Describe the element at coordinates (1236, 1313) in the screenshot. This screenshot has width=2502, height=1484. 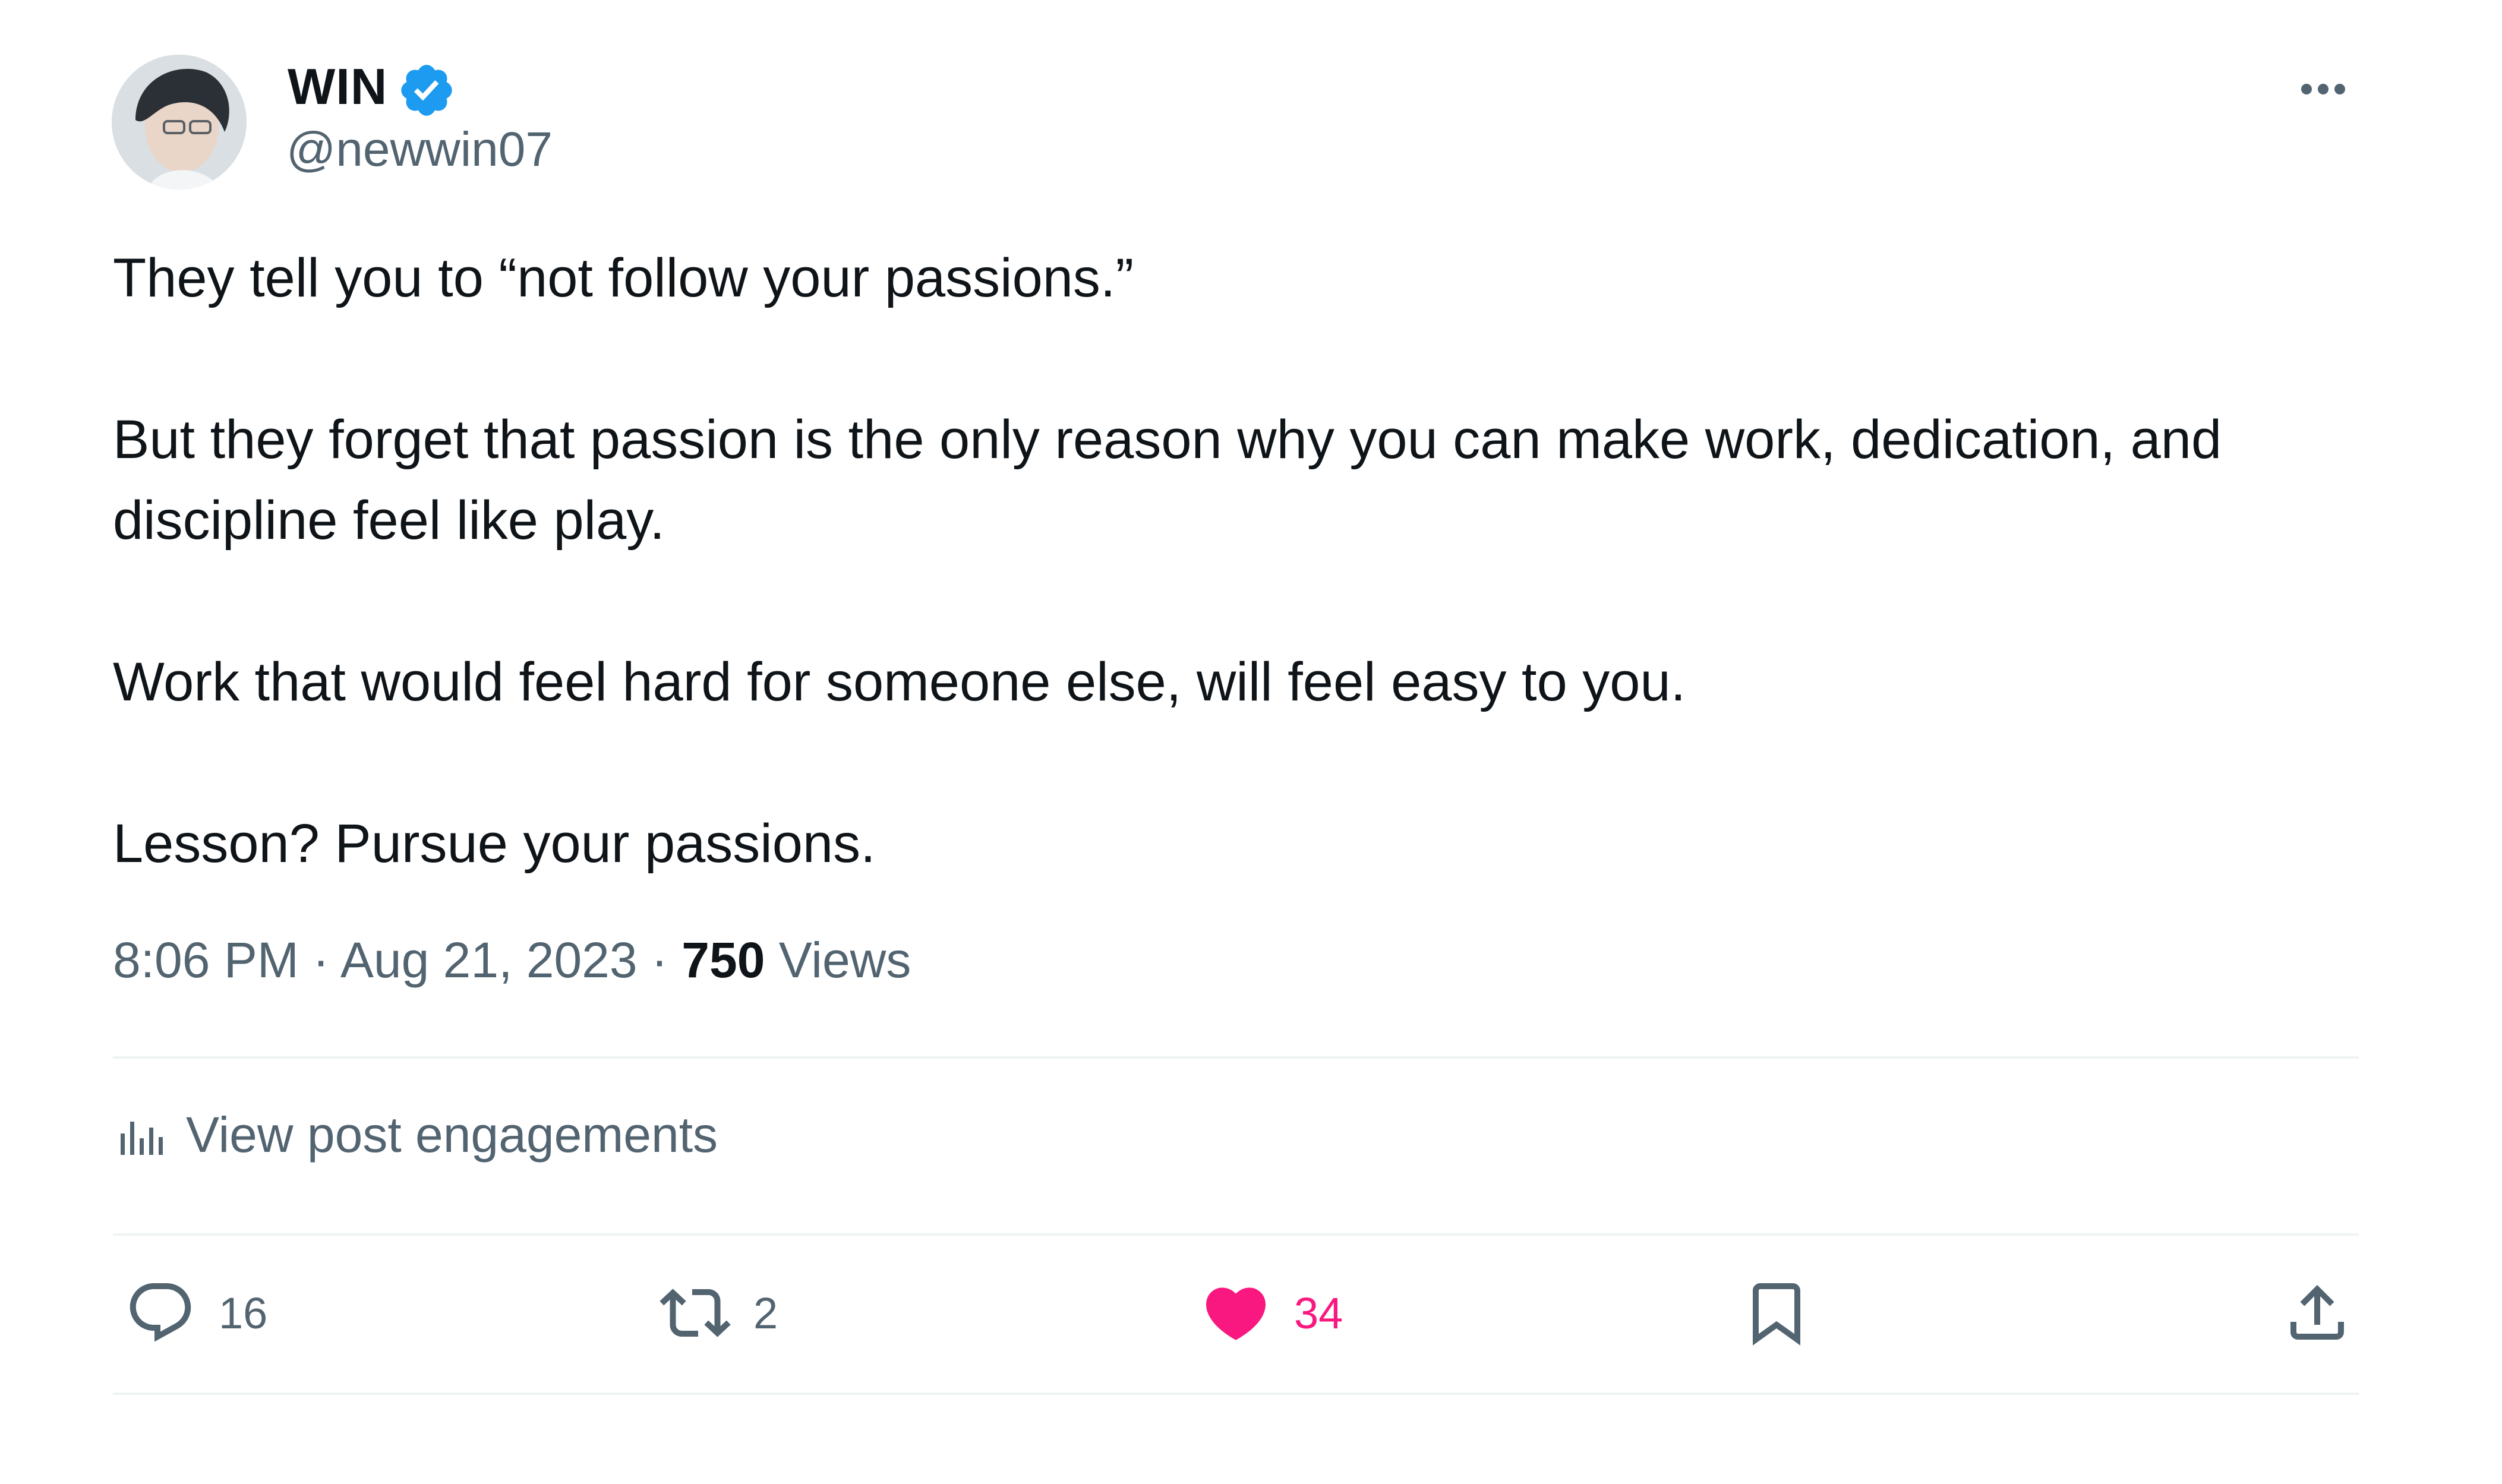
I see `heart-filled-icon` at that location.